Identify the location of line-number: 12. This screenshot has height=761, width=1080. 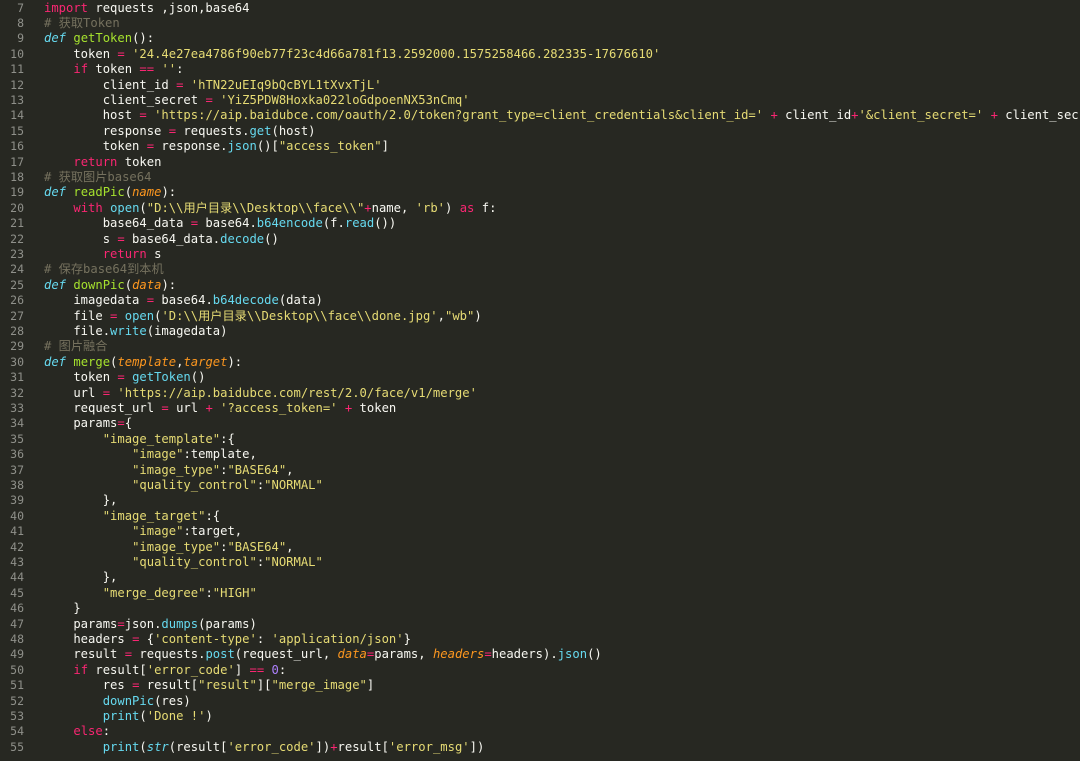
(17, 84).